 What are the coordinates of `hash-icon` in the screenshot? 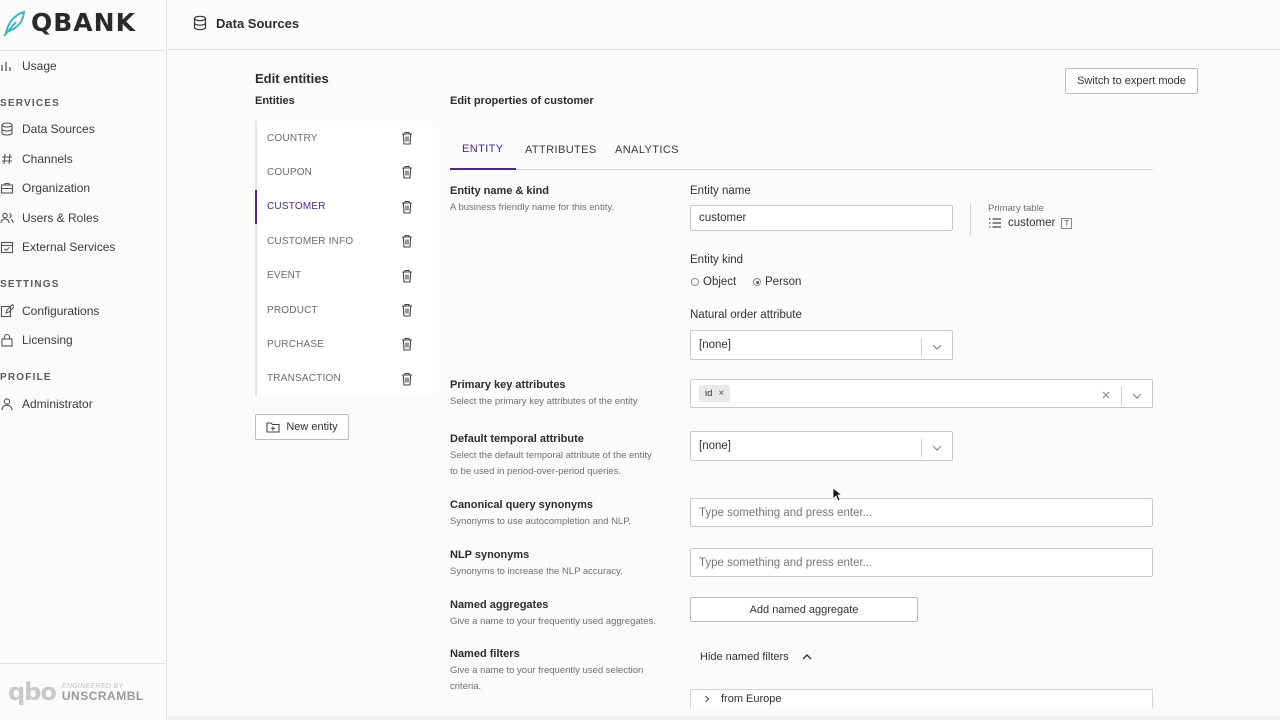 It's located at (7, 159).